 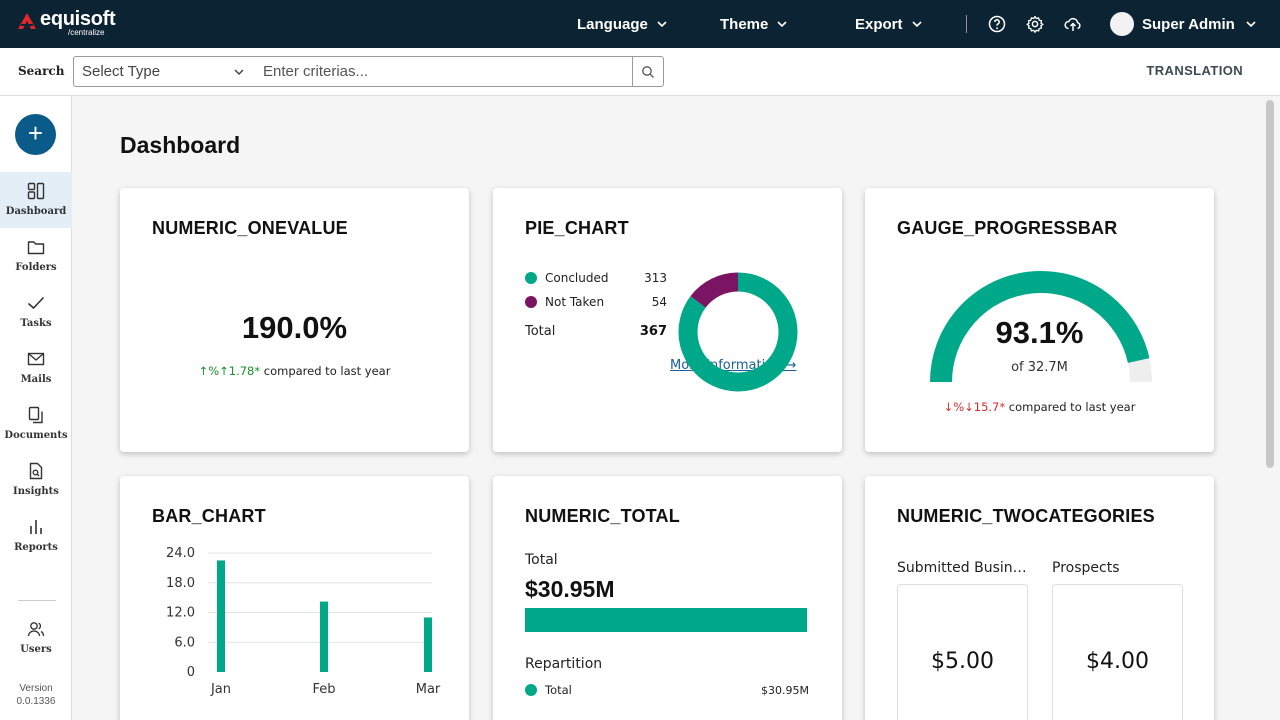 I want to click on gauge-comparison: ↓%↓15.7* compared to last year, so click(x=1039, y=407).